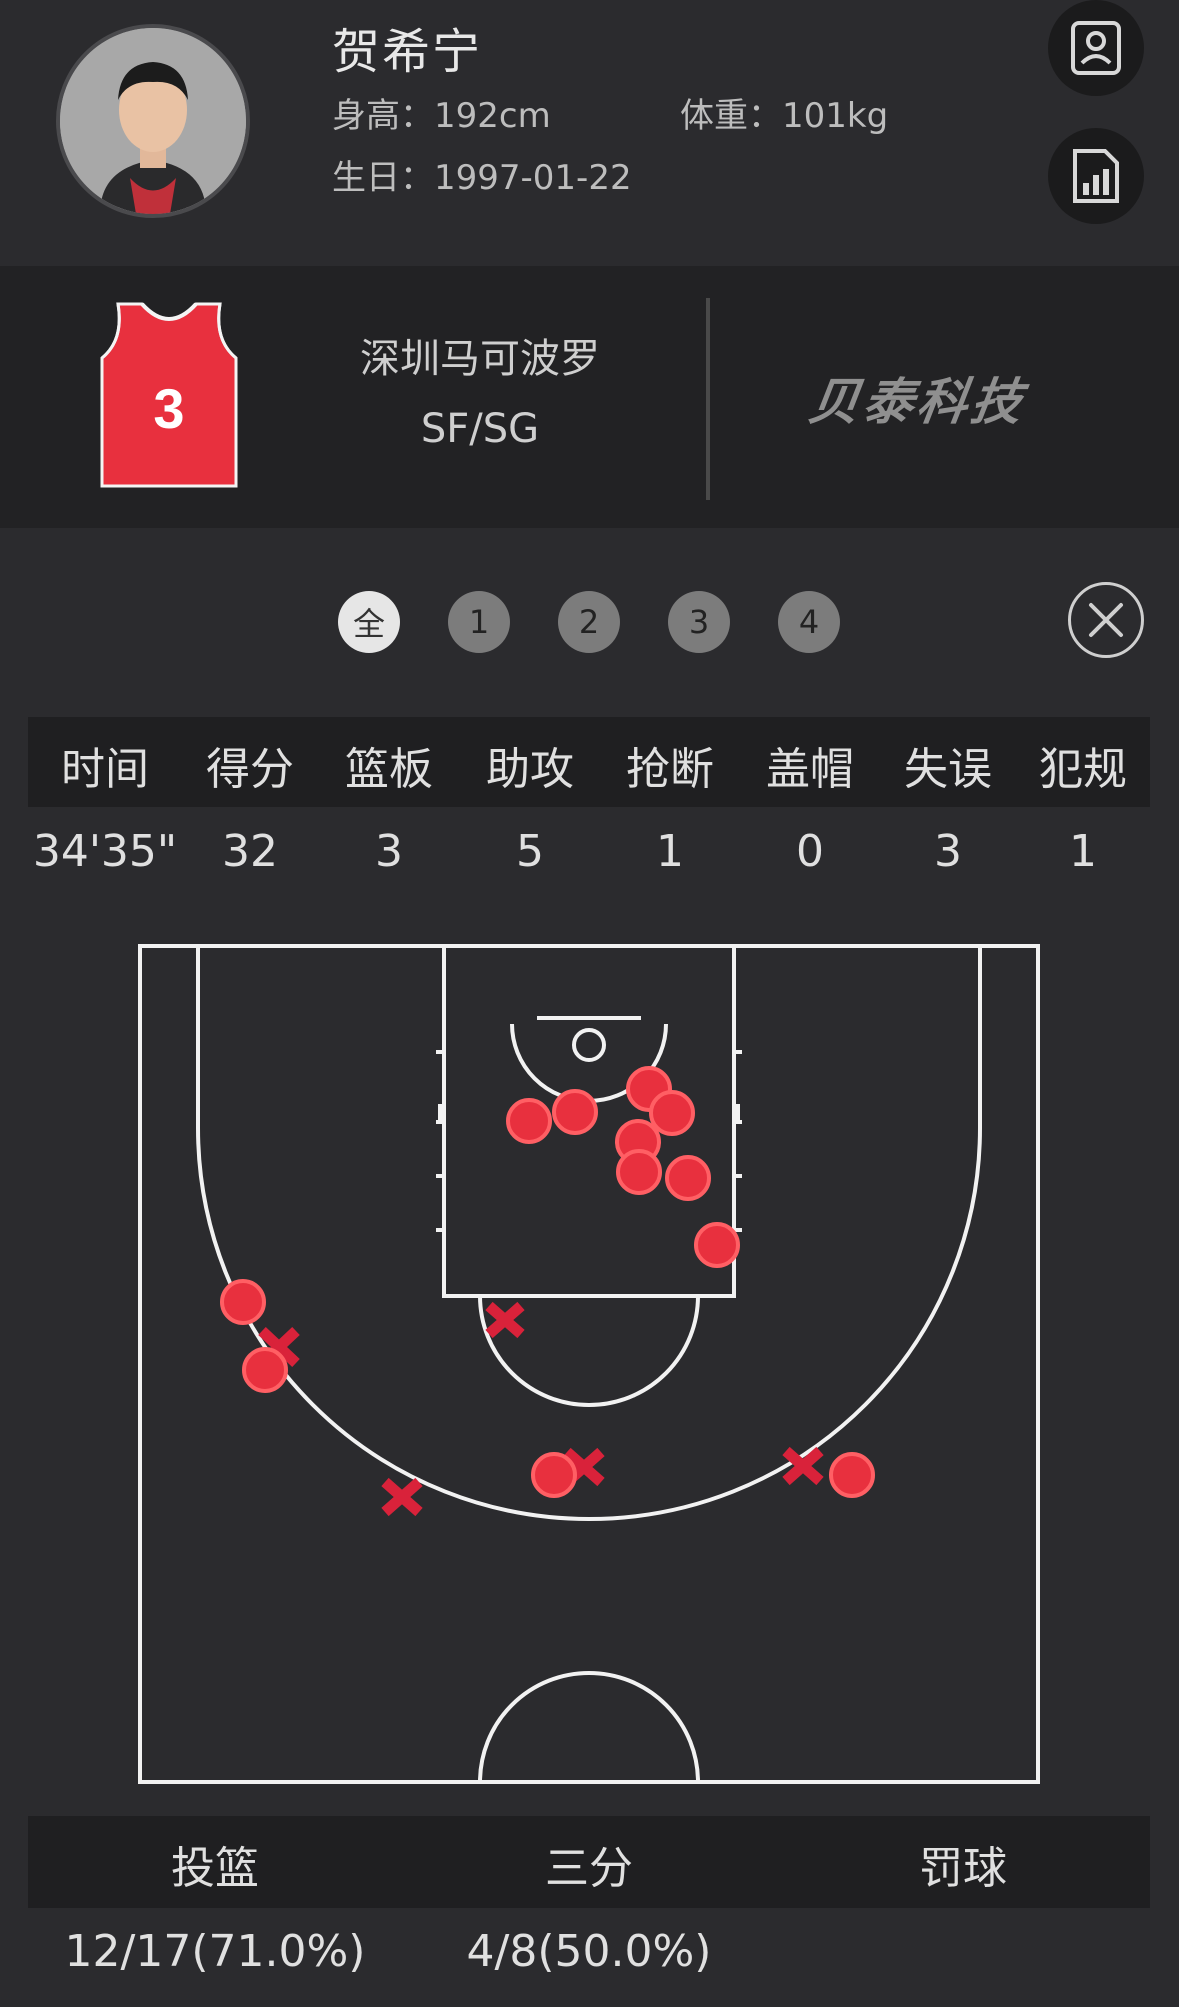  I want to click on stat-header-points: 得分, so click(250, 769).